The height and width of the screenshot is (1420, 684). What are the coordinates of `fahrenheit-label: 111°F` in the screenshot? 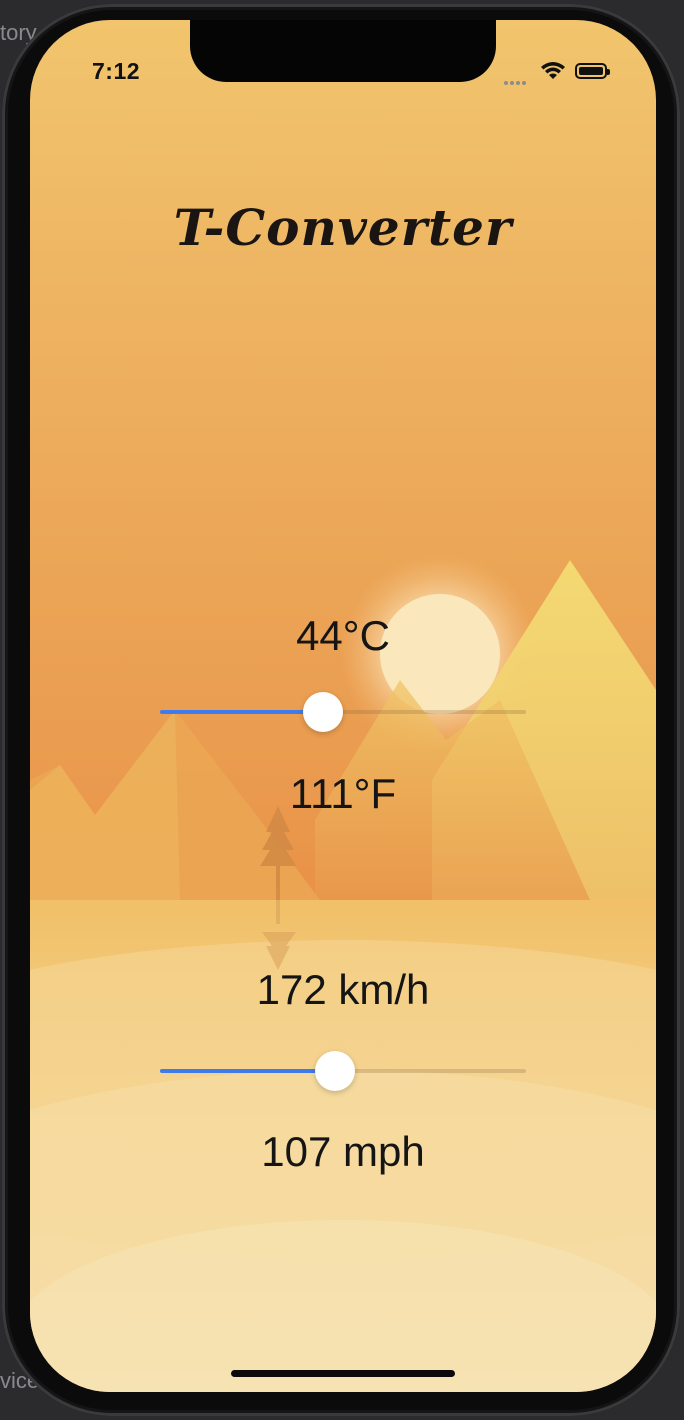 It's located at (343, 793).